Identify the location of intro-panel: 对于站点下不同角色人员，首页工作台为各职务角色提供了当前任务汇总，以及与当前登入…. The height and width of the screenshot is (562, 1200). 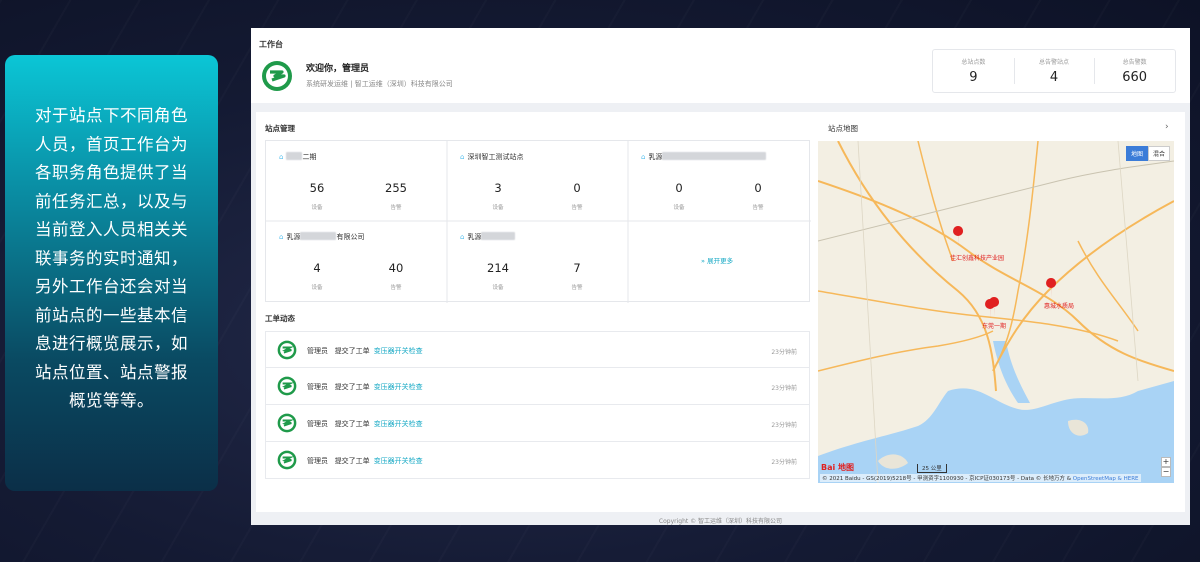
(111, 273).